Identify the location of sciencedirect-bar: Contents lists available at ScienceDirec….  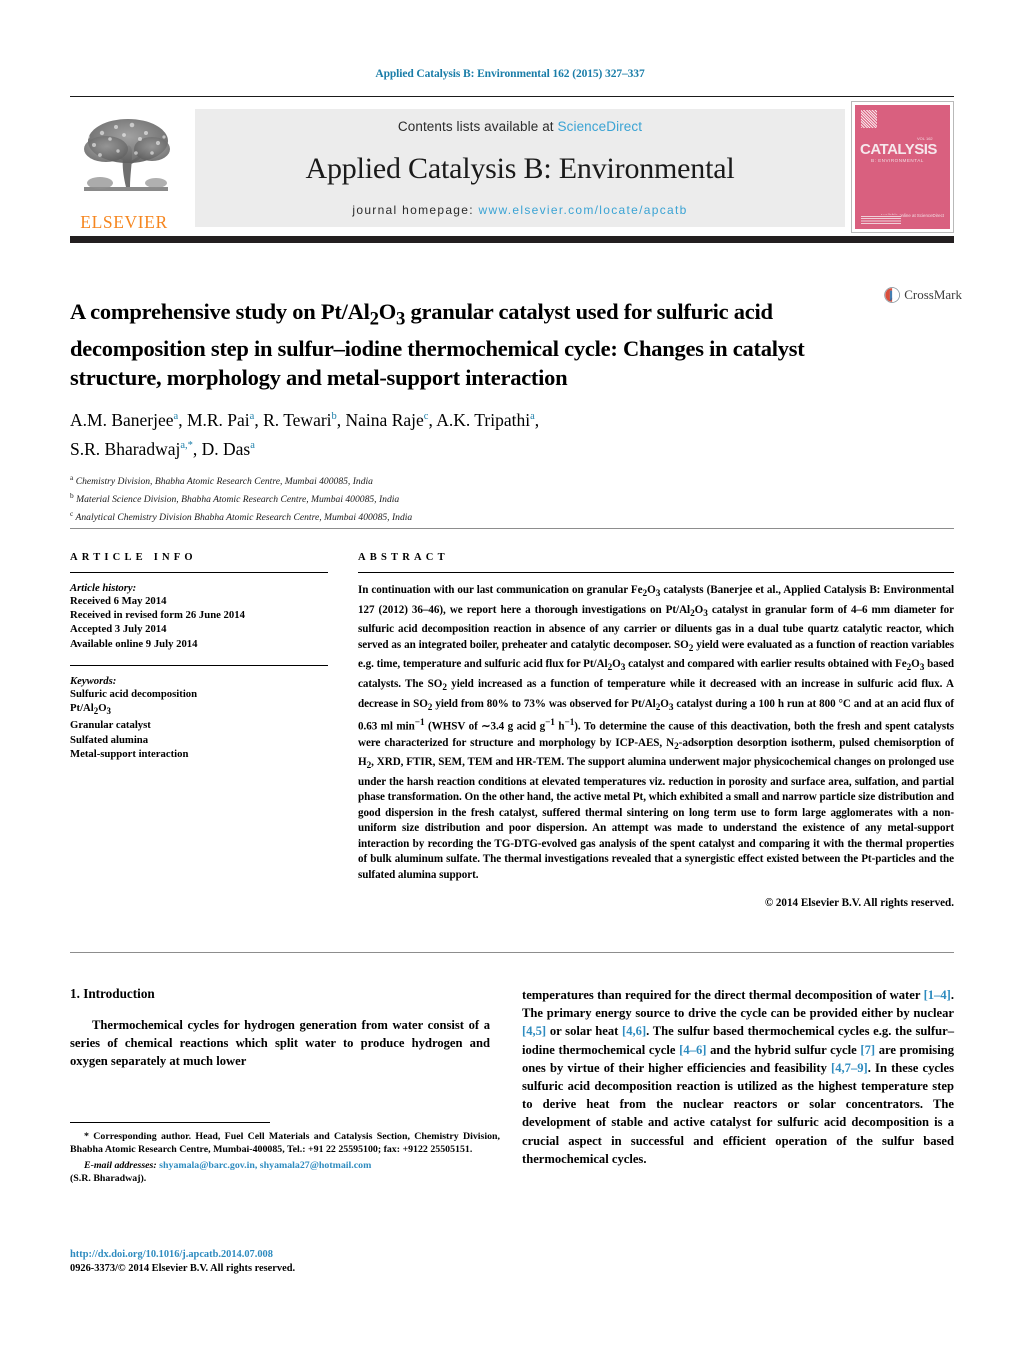
(520, 168).